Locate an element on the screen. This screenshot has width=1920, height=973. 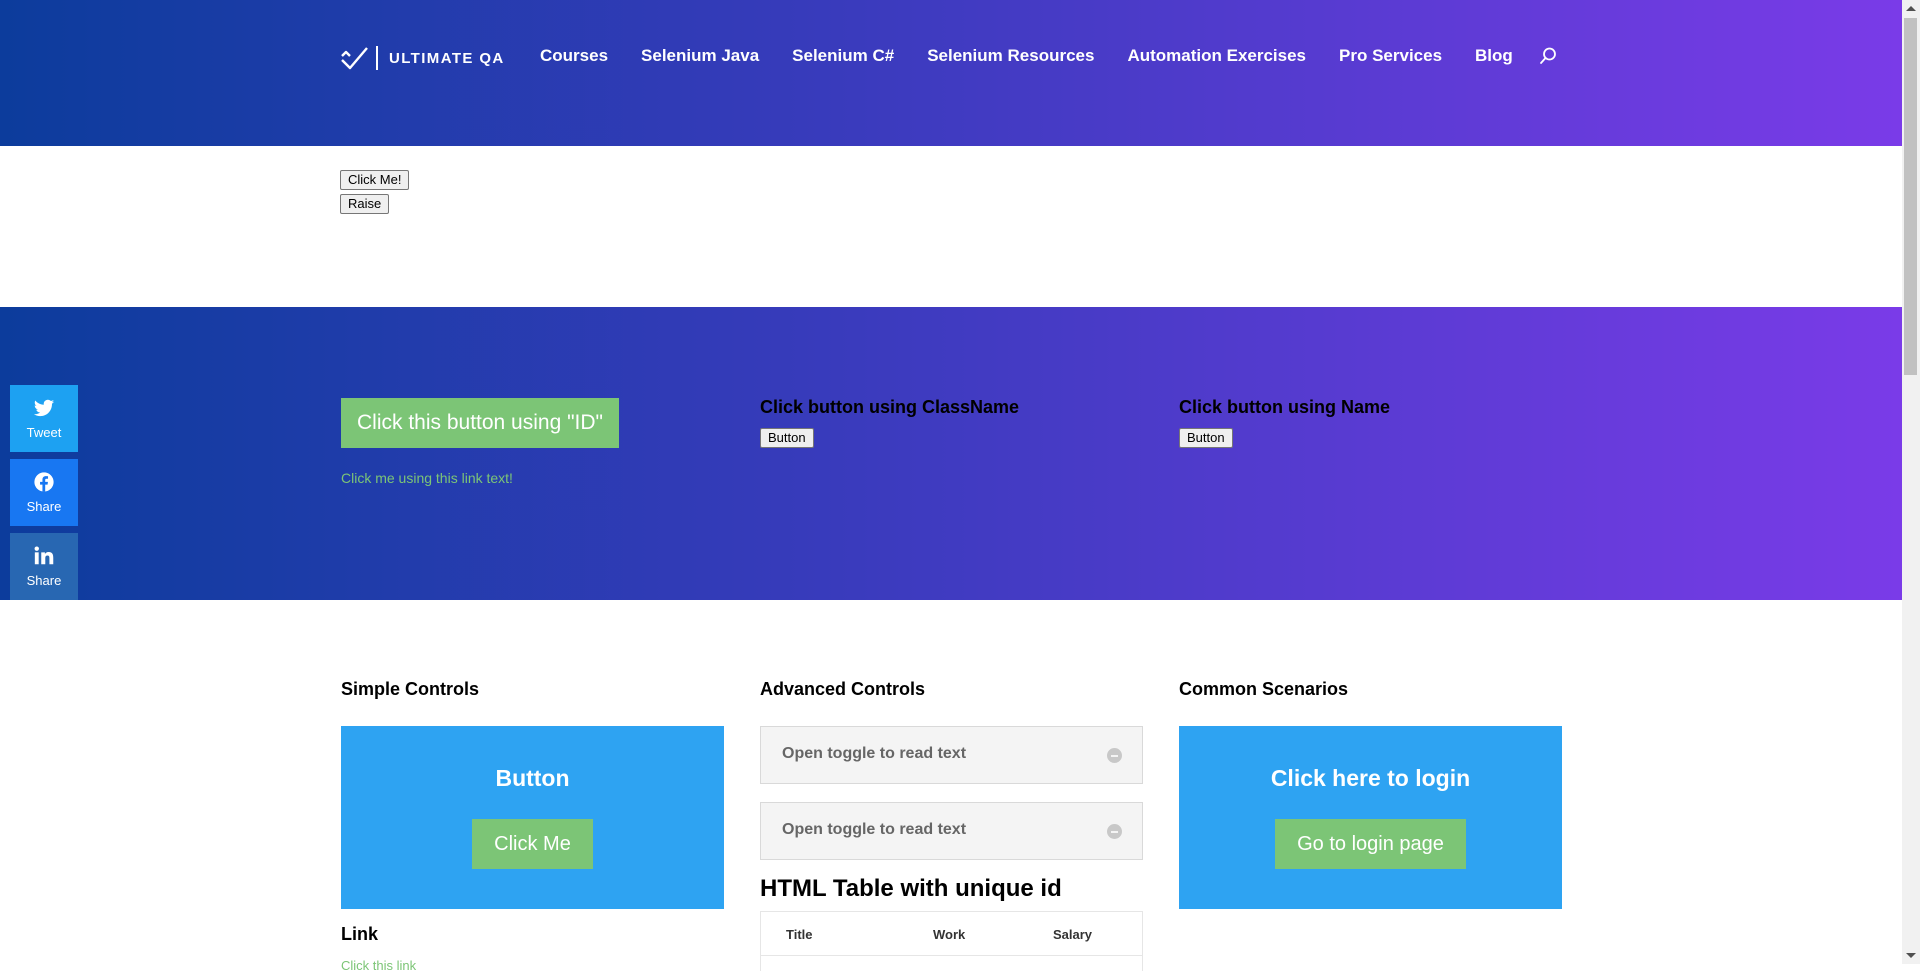
nav-selenium-java: Selenium Java is located at coordinates (700, 56).